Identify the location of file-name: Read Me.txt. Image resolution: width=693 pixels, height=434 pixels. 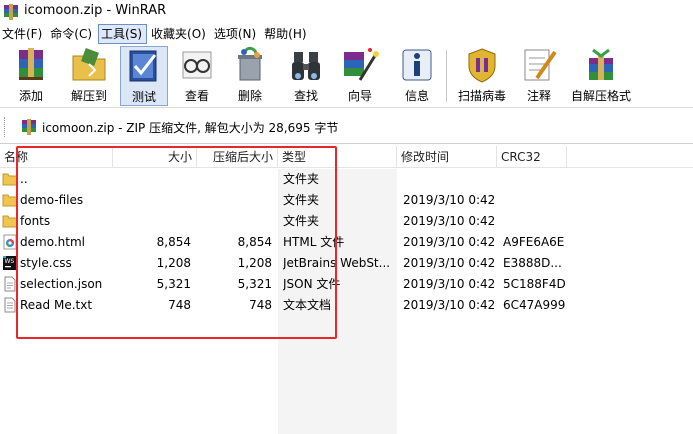
(56, 305).